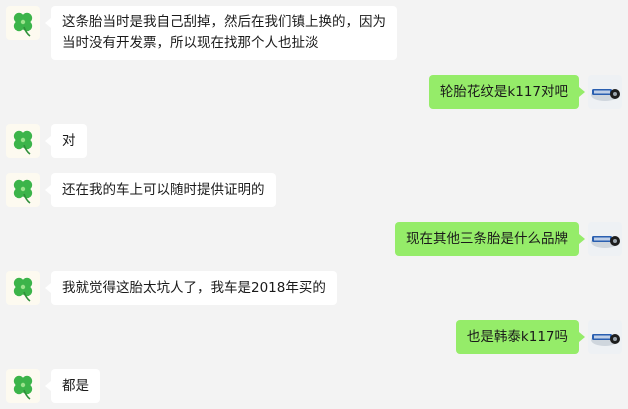  What do you see at coordinates (517, 337) in the screenshot?
I see `message-text-line: 也是韩泰k117吗` at bounding box center [517, 337].